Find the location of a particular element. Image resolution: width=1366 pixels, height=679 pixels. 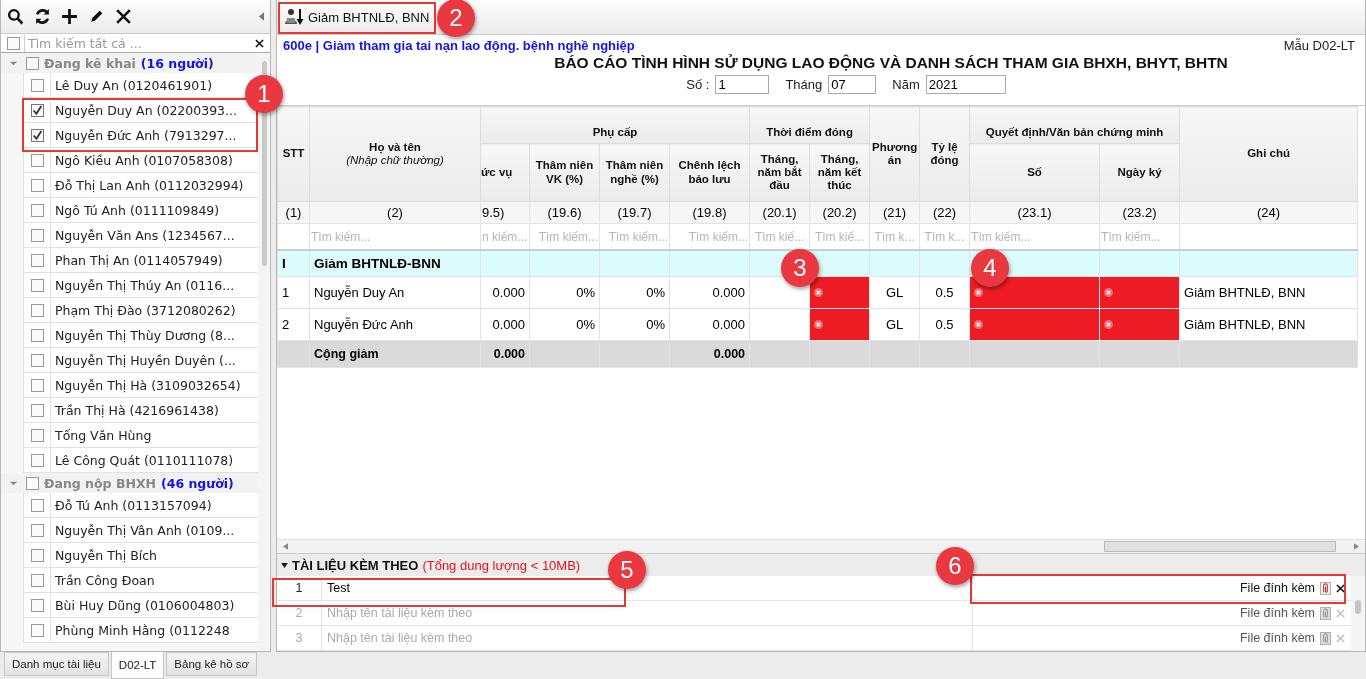

caret-icon is located at coordinates (284, 565).